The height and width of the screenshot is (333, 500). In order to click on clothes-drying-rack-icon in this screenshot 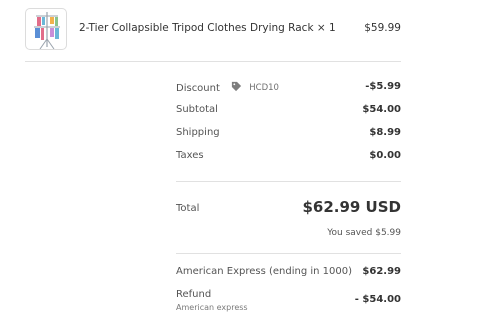, I will do `click(47, 30)`.